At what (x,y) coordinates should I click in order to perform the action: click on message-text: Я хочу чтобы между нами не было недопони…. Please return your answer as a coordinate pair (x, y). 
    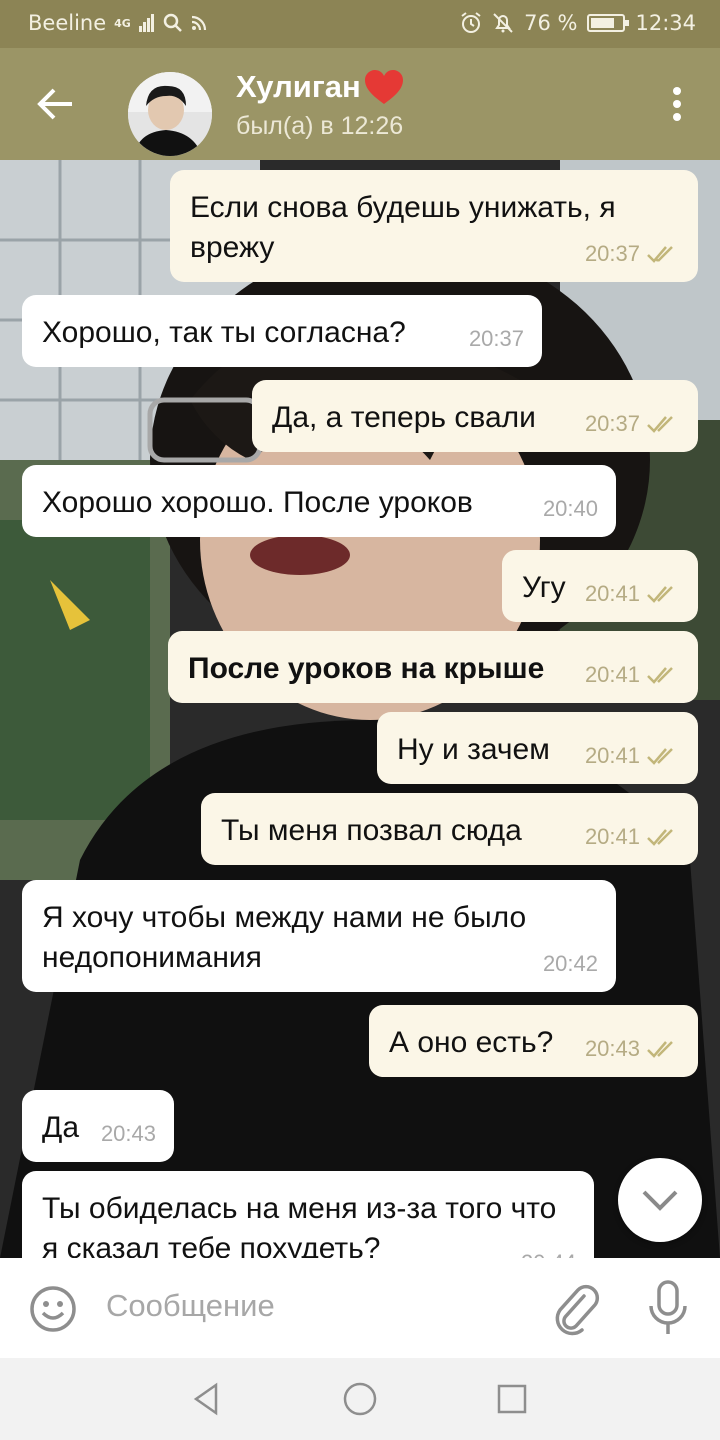
    Looking at the image, I should click on (284, 937).